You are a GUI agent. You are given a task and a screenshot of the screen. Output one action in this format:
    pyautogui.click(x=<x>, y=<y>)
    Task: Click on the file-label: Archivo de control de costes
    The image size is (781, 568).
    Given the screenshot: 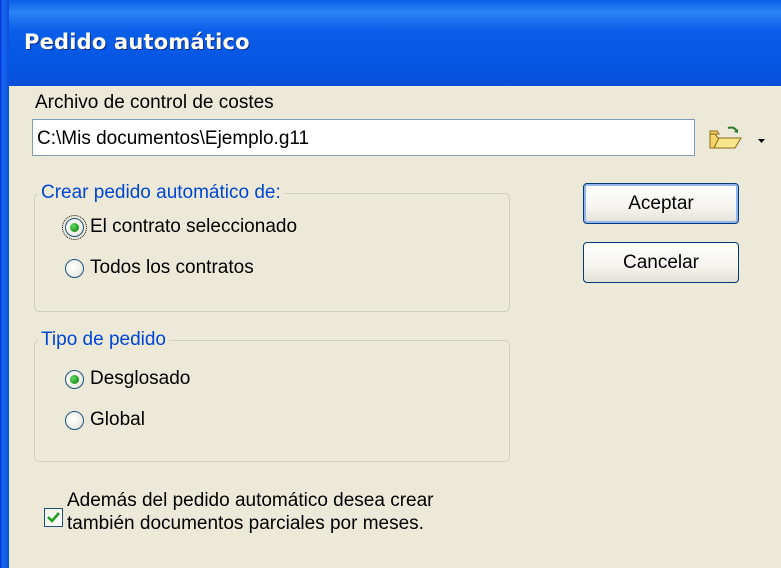 What is the action you would take?
    pyautogui.click(x=154, y=102)
    